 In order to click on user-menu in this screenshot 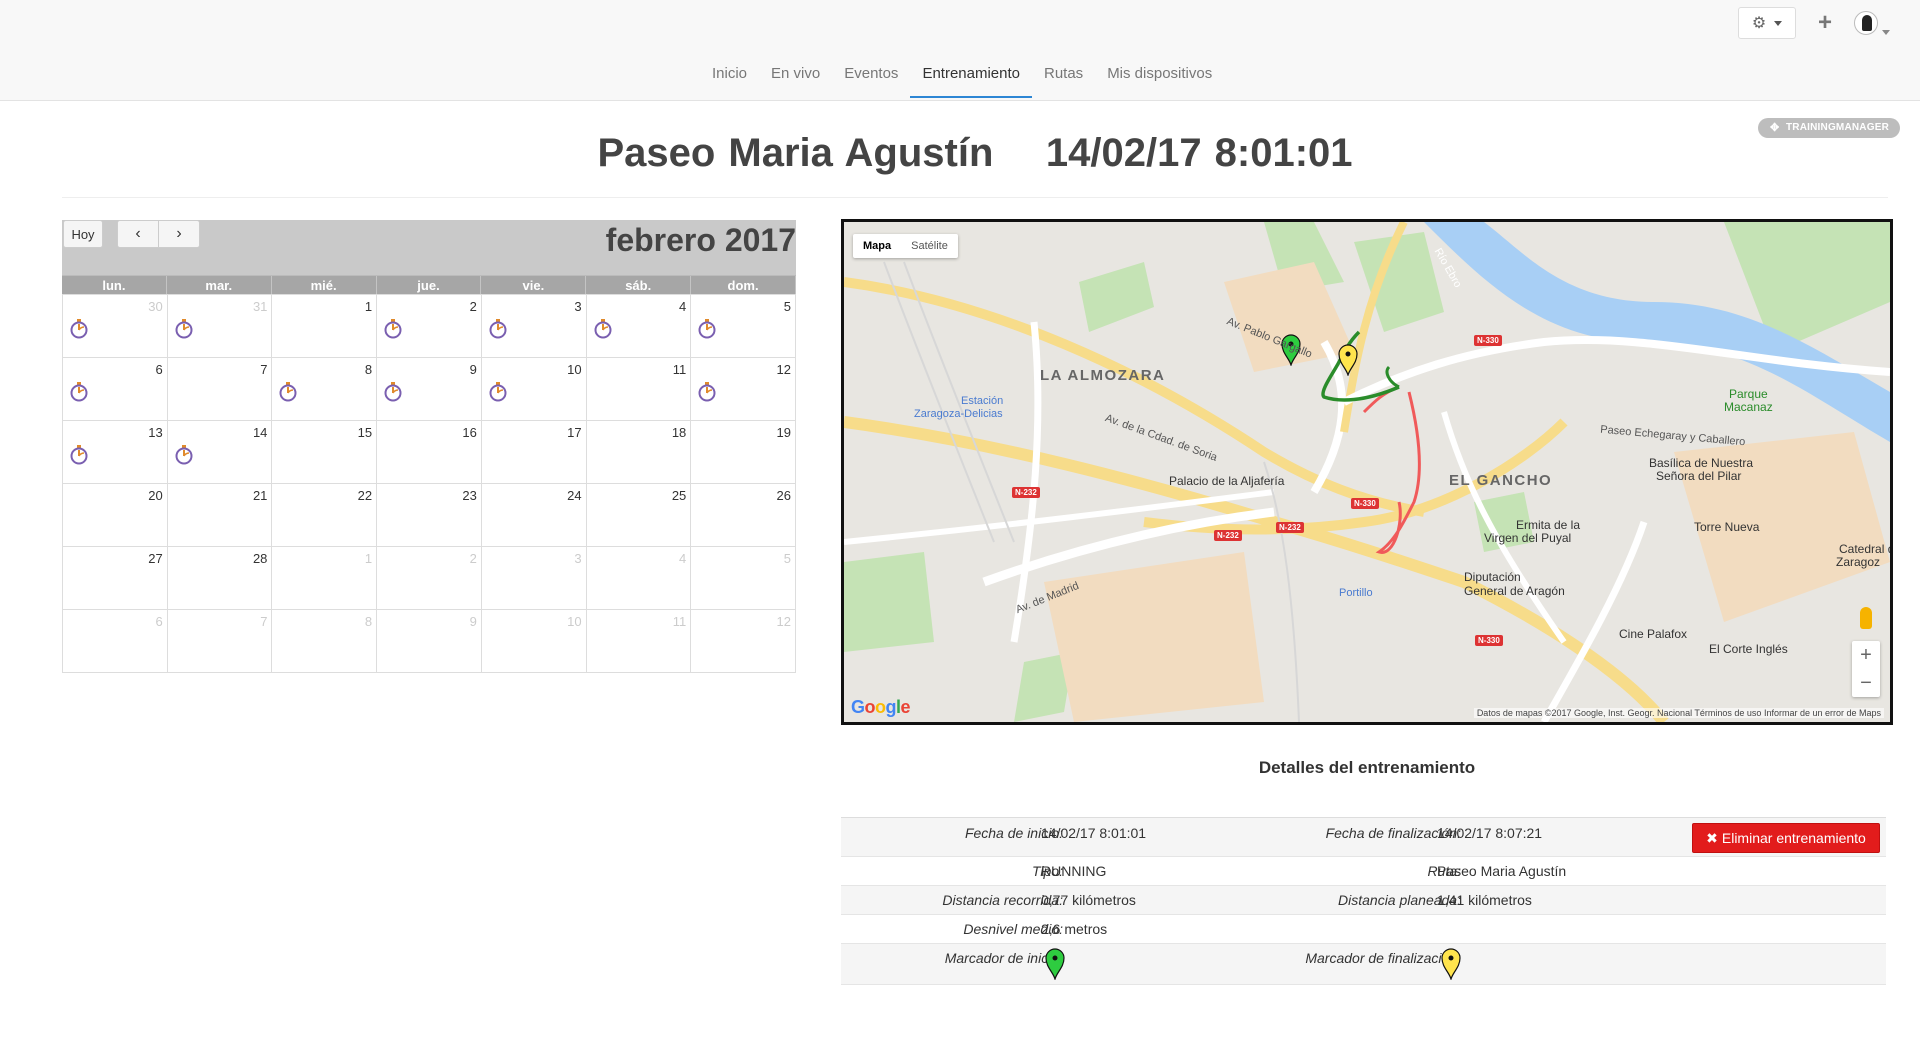, I will do `click(1872, 23)`.